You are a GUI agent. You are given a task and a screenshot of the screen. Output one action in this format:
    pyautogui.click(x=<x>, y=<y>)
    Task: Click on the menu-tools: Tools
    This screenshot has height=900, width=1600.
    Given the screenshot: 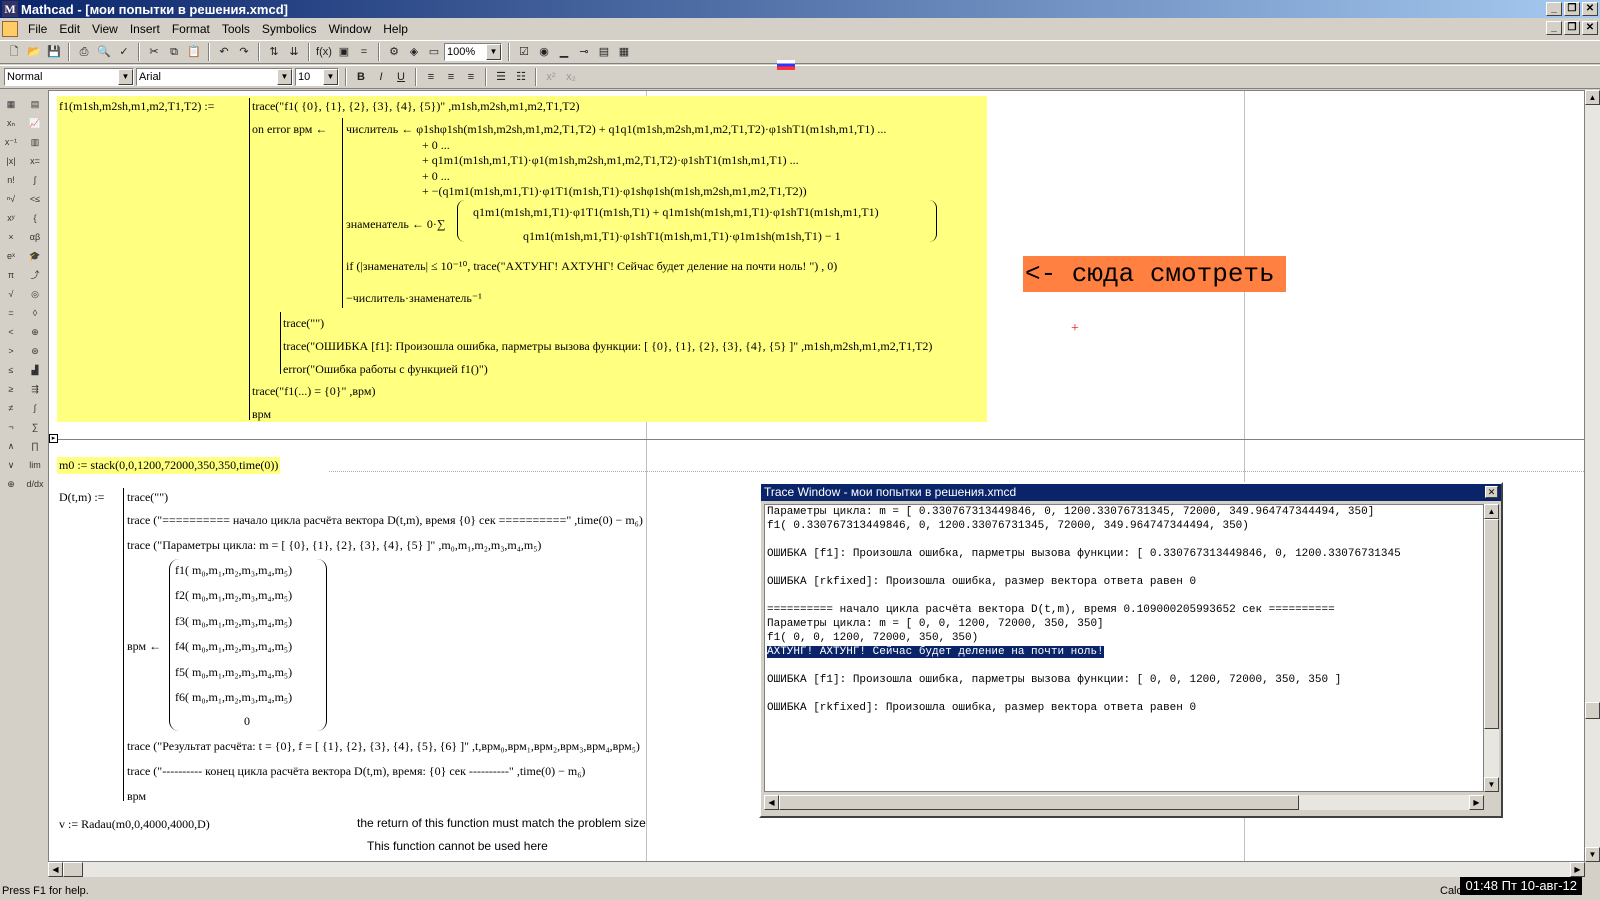 What is the action you would take?
    pyautogui.click(x=236, y=29)
    